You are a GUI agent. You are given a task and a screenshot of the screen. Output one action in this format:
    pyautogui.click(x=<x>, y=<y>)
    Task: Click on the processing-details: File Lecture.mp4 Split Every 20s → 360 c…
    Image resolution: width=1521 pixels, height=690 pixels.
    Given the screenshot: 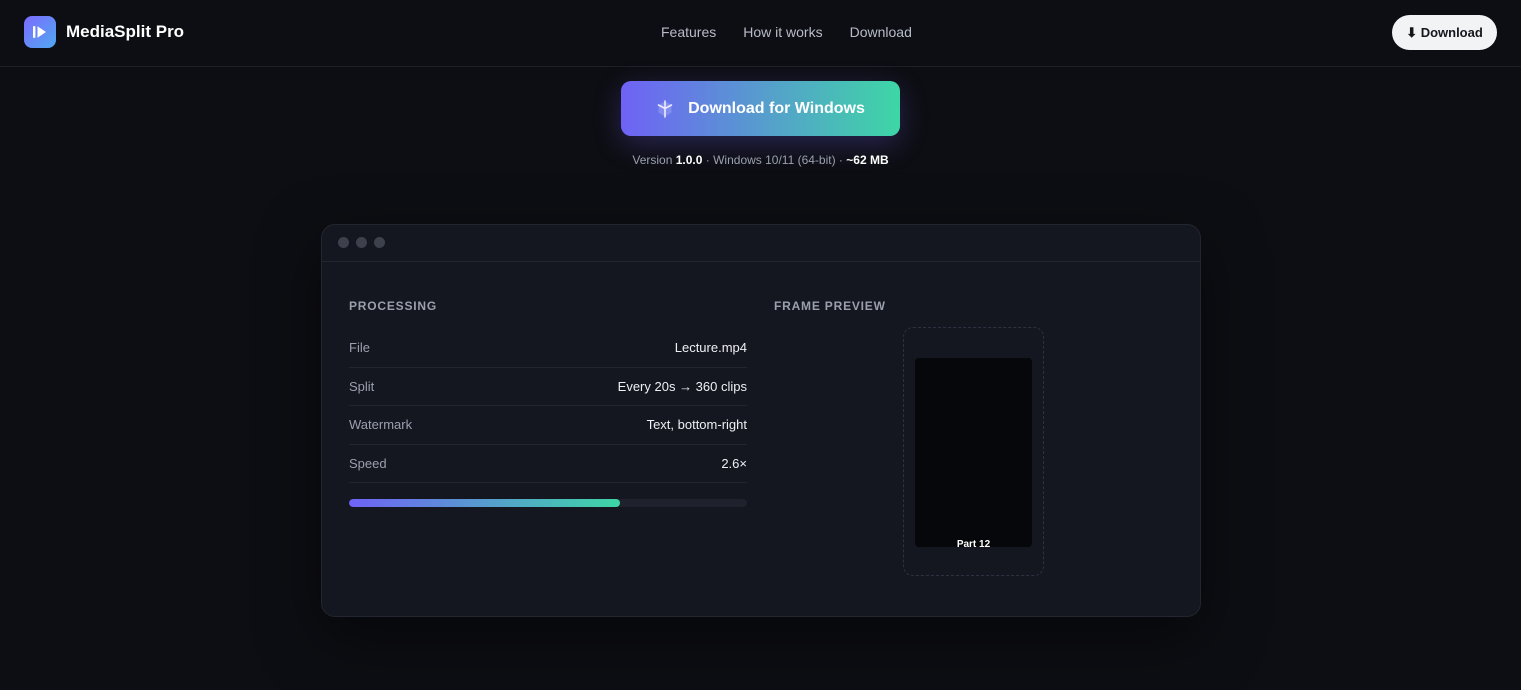 What is the action you would take?
    pyautogui.click(x=548, y=406)
    